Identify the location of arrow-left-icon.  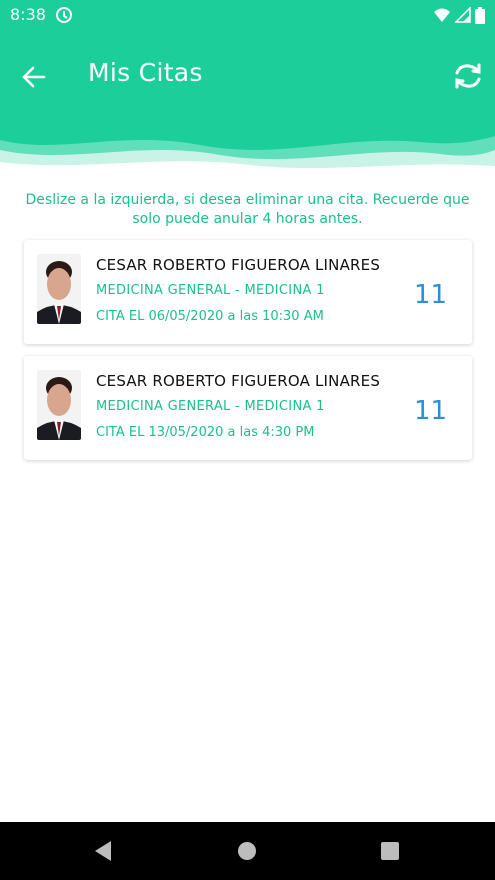
(34, 77).